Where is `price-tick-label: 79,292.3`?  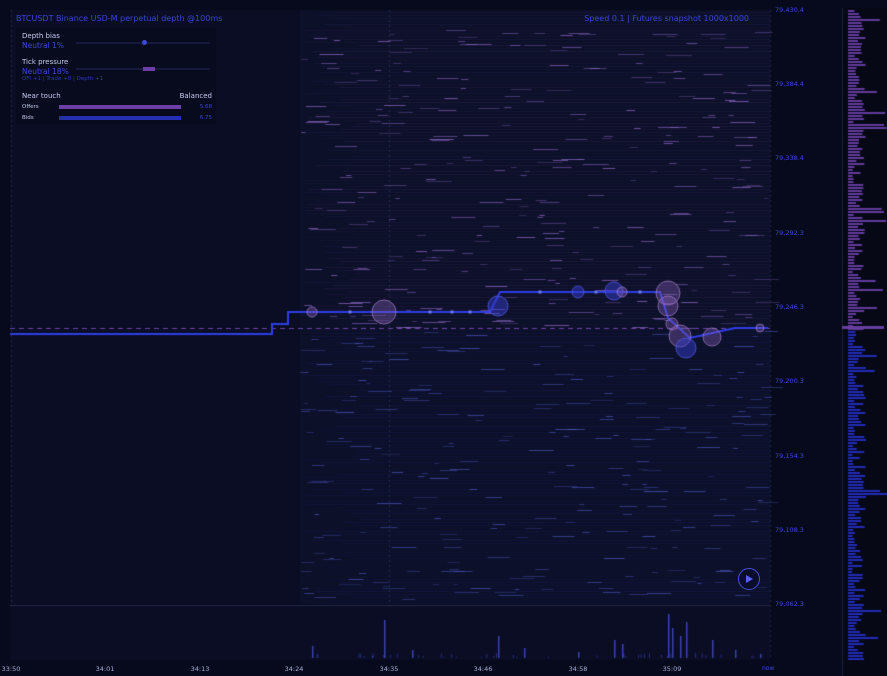
price-tick-label: 79,292.3 is located at coordinates (789, 233).